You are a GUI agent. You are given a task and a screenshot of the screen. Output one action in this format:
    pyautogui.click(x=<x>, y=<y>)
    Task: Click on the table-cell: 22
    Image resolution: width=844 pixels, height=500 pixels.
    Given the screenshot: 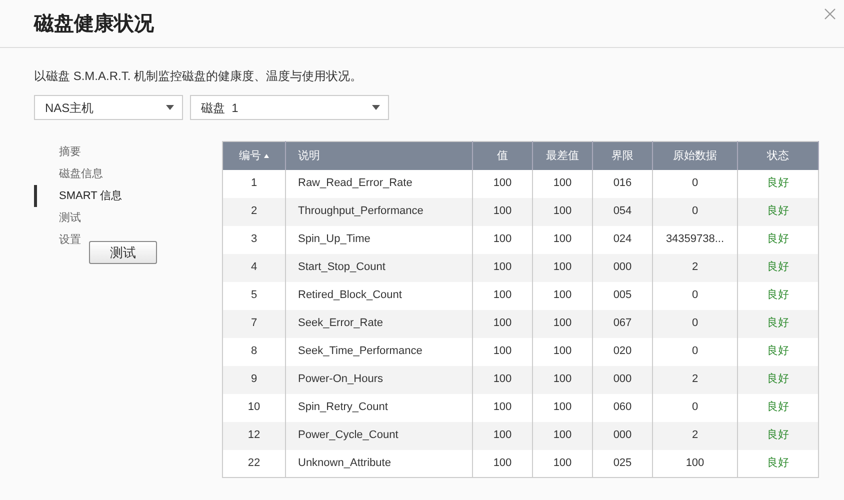 What is the action you would take?
    pyautogui.click(x=254, y=464)
    